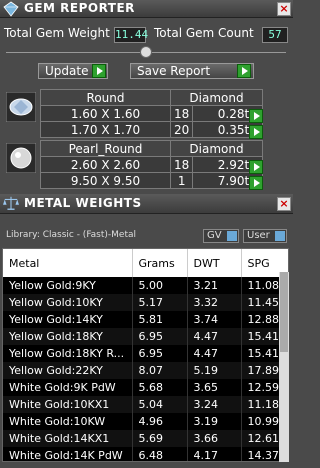 This screenshot has height=468, width=320. I want to click on metal-cell: Yellow Gold:9KY, so click(68, 285).